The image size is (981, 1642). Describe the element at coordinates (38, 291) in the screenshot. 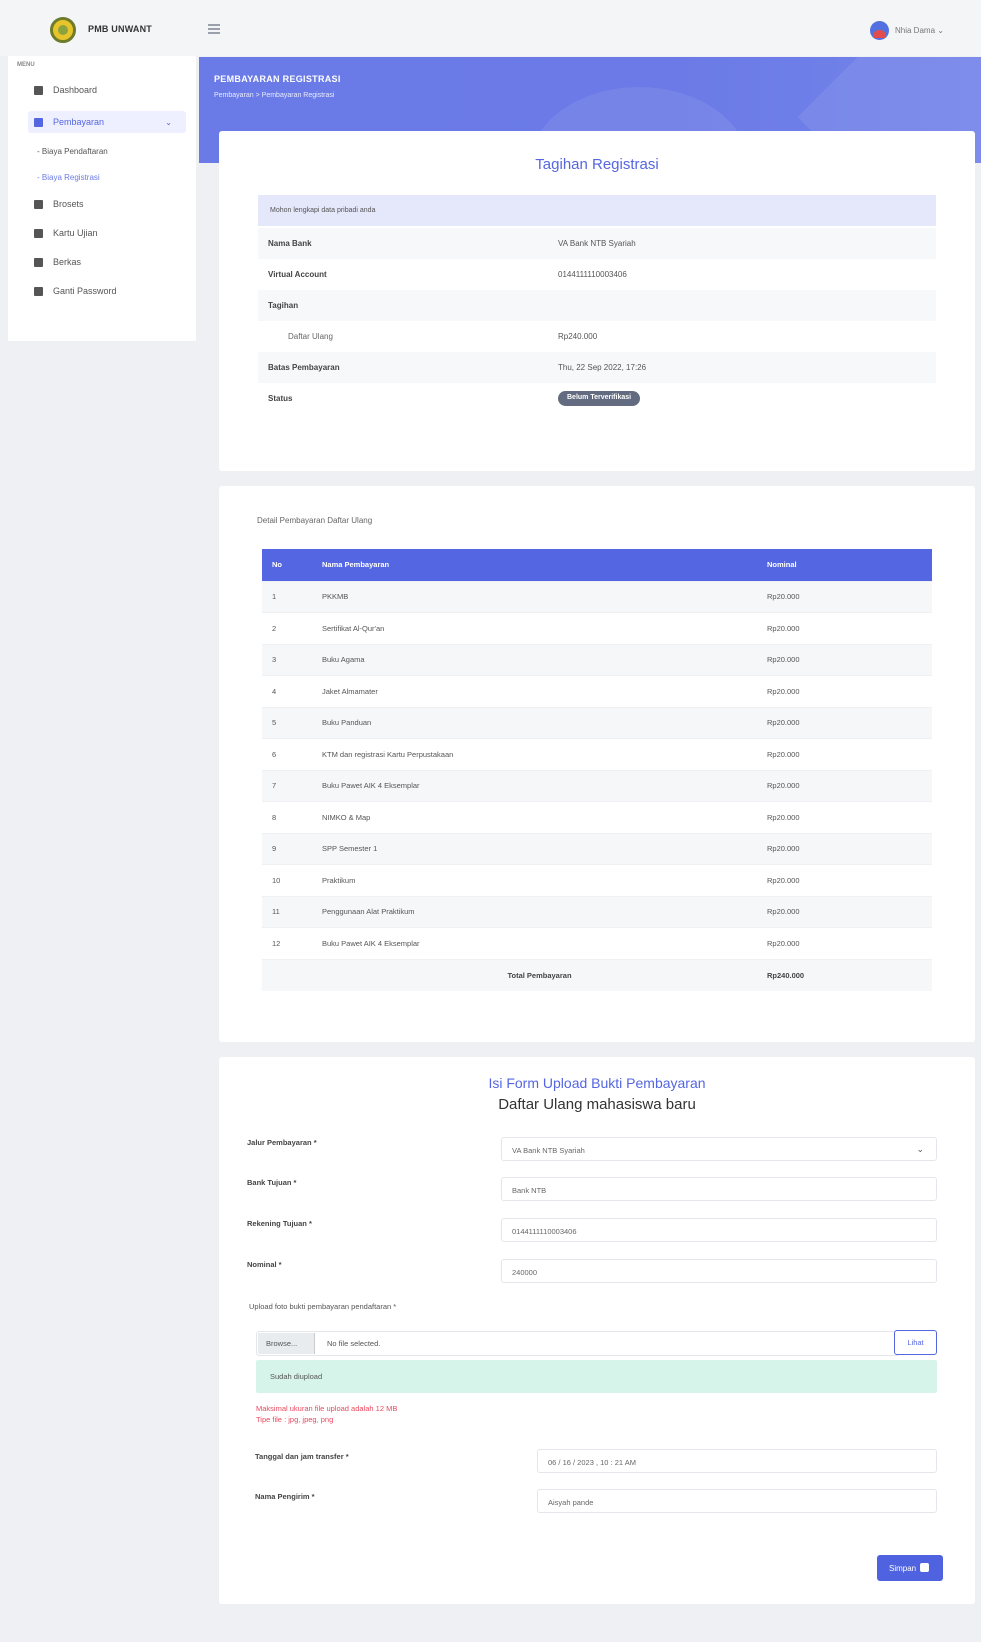

I see `lock-icon` at that location.